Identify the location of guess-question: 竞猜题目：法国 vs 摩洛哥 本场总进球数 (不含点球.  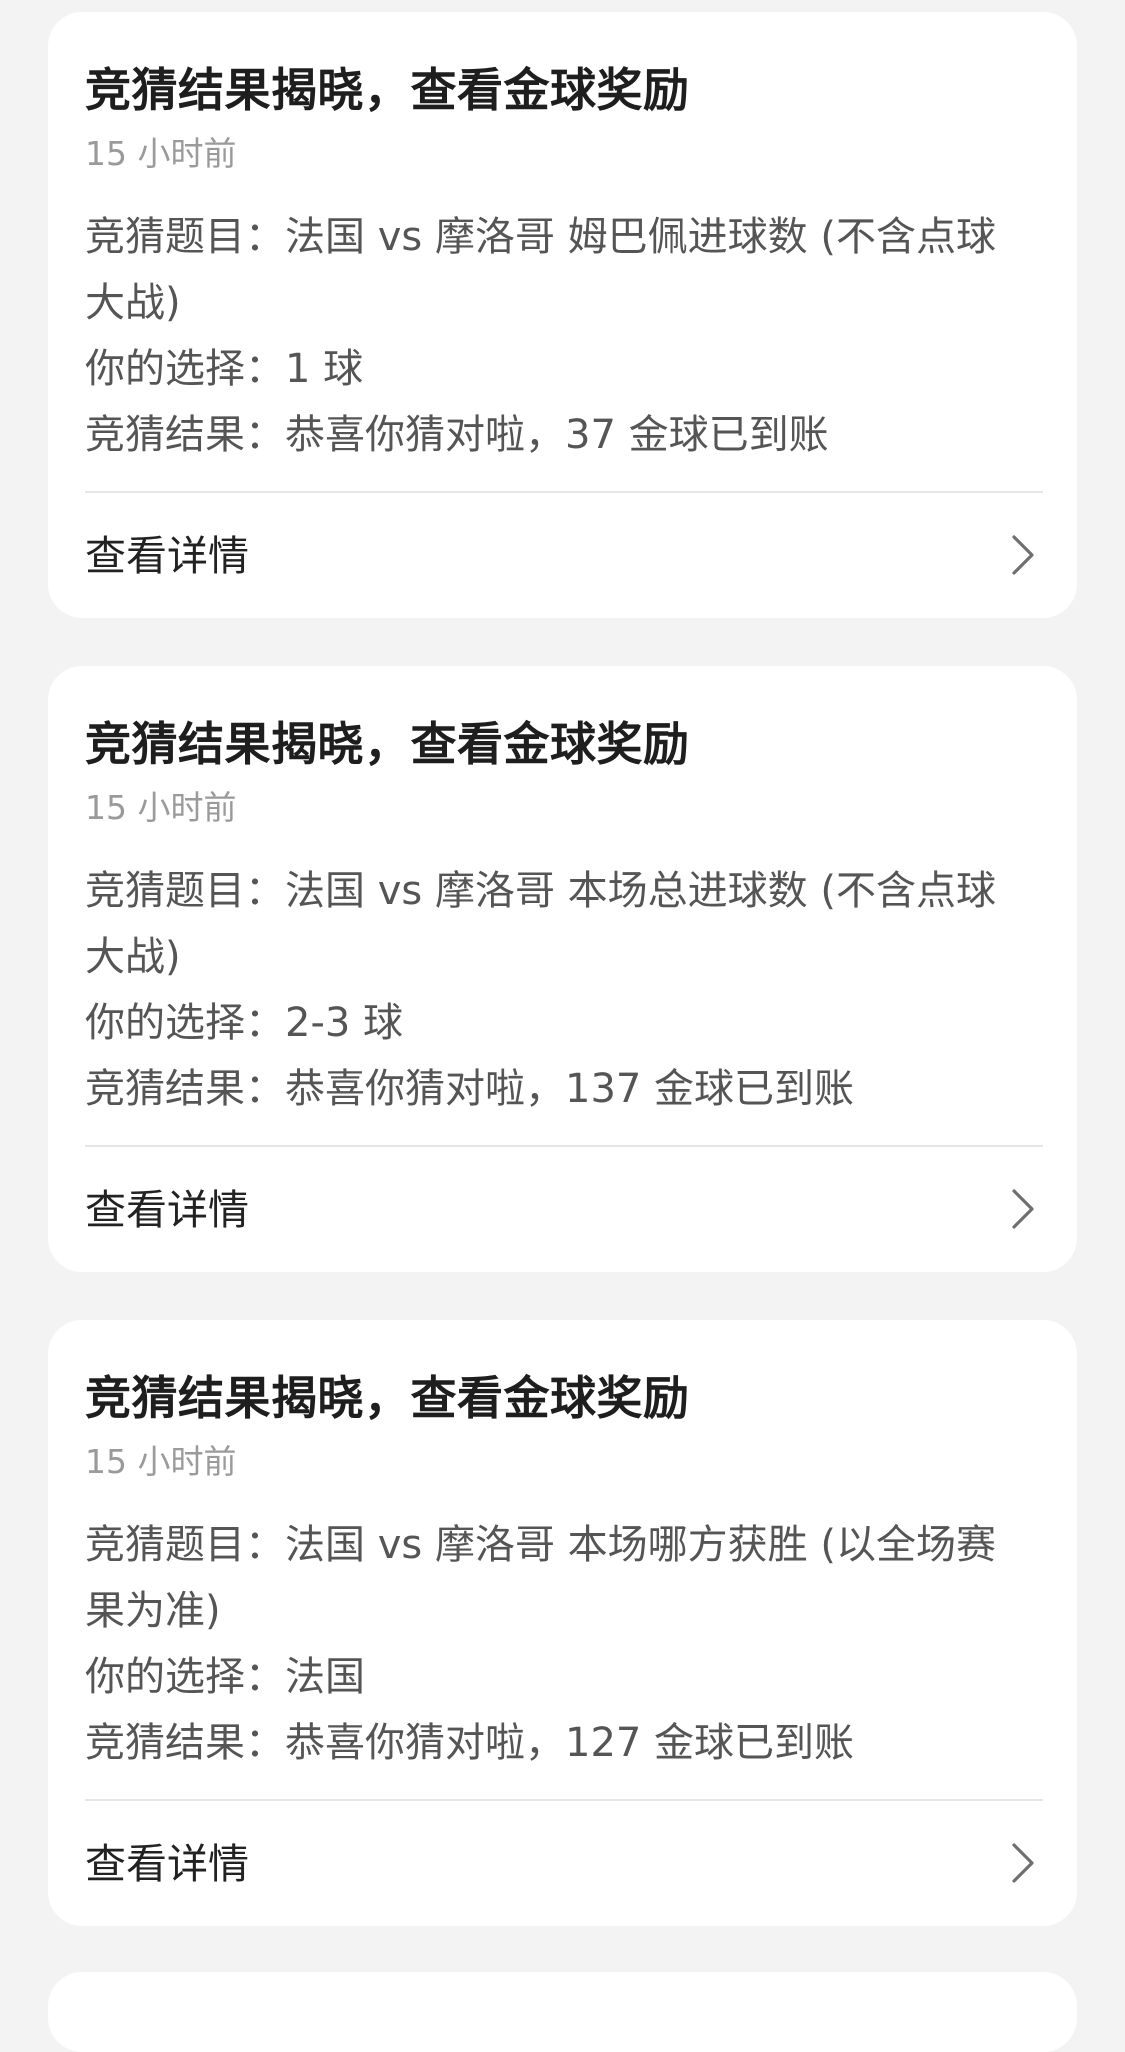
(540, 891).